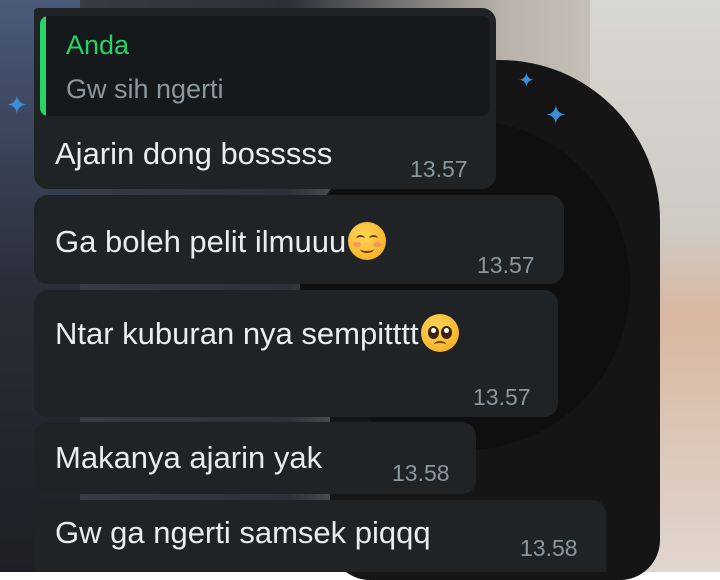  Describe the element at coordinates (367, 241) in the screenshot. I see `relieved-face-emoji-icon` at that location.